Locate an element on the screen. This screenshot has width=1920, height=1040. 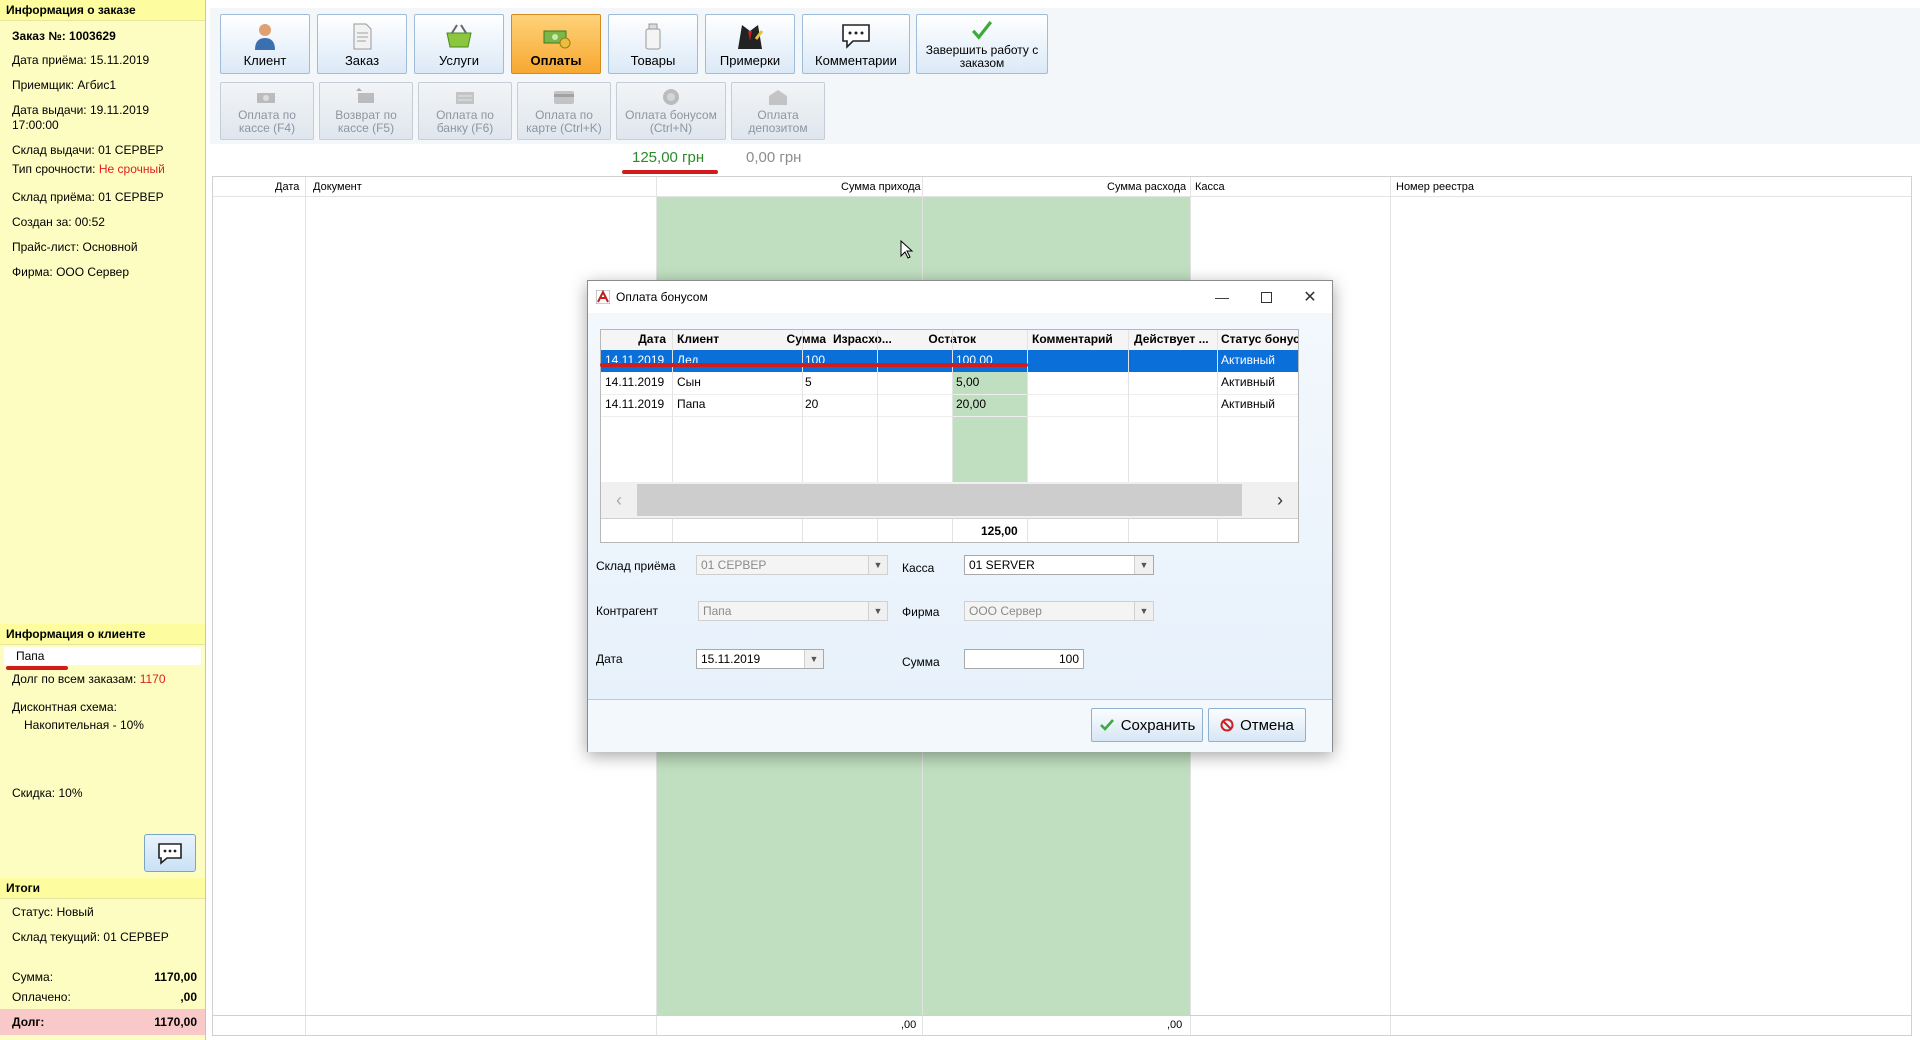
accept-date: Дата приёма: 15.11.2019 is located at coordinates (81, 60).